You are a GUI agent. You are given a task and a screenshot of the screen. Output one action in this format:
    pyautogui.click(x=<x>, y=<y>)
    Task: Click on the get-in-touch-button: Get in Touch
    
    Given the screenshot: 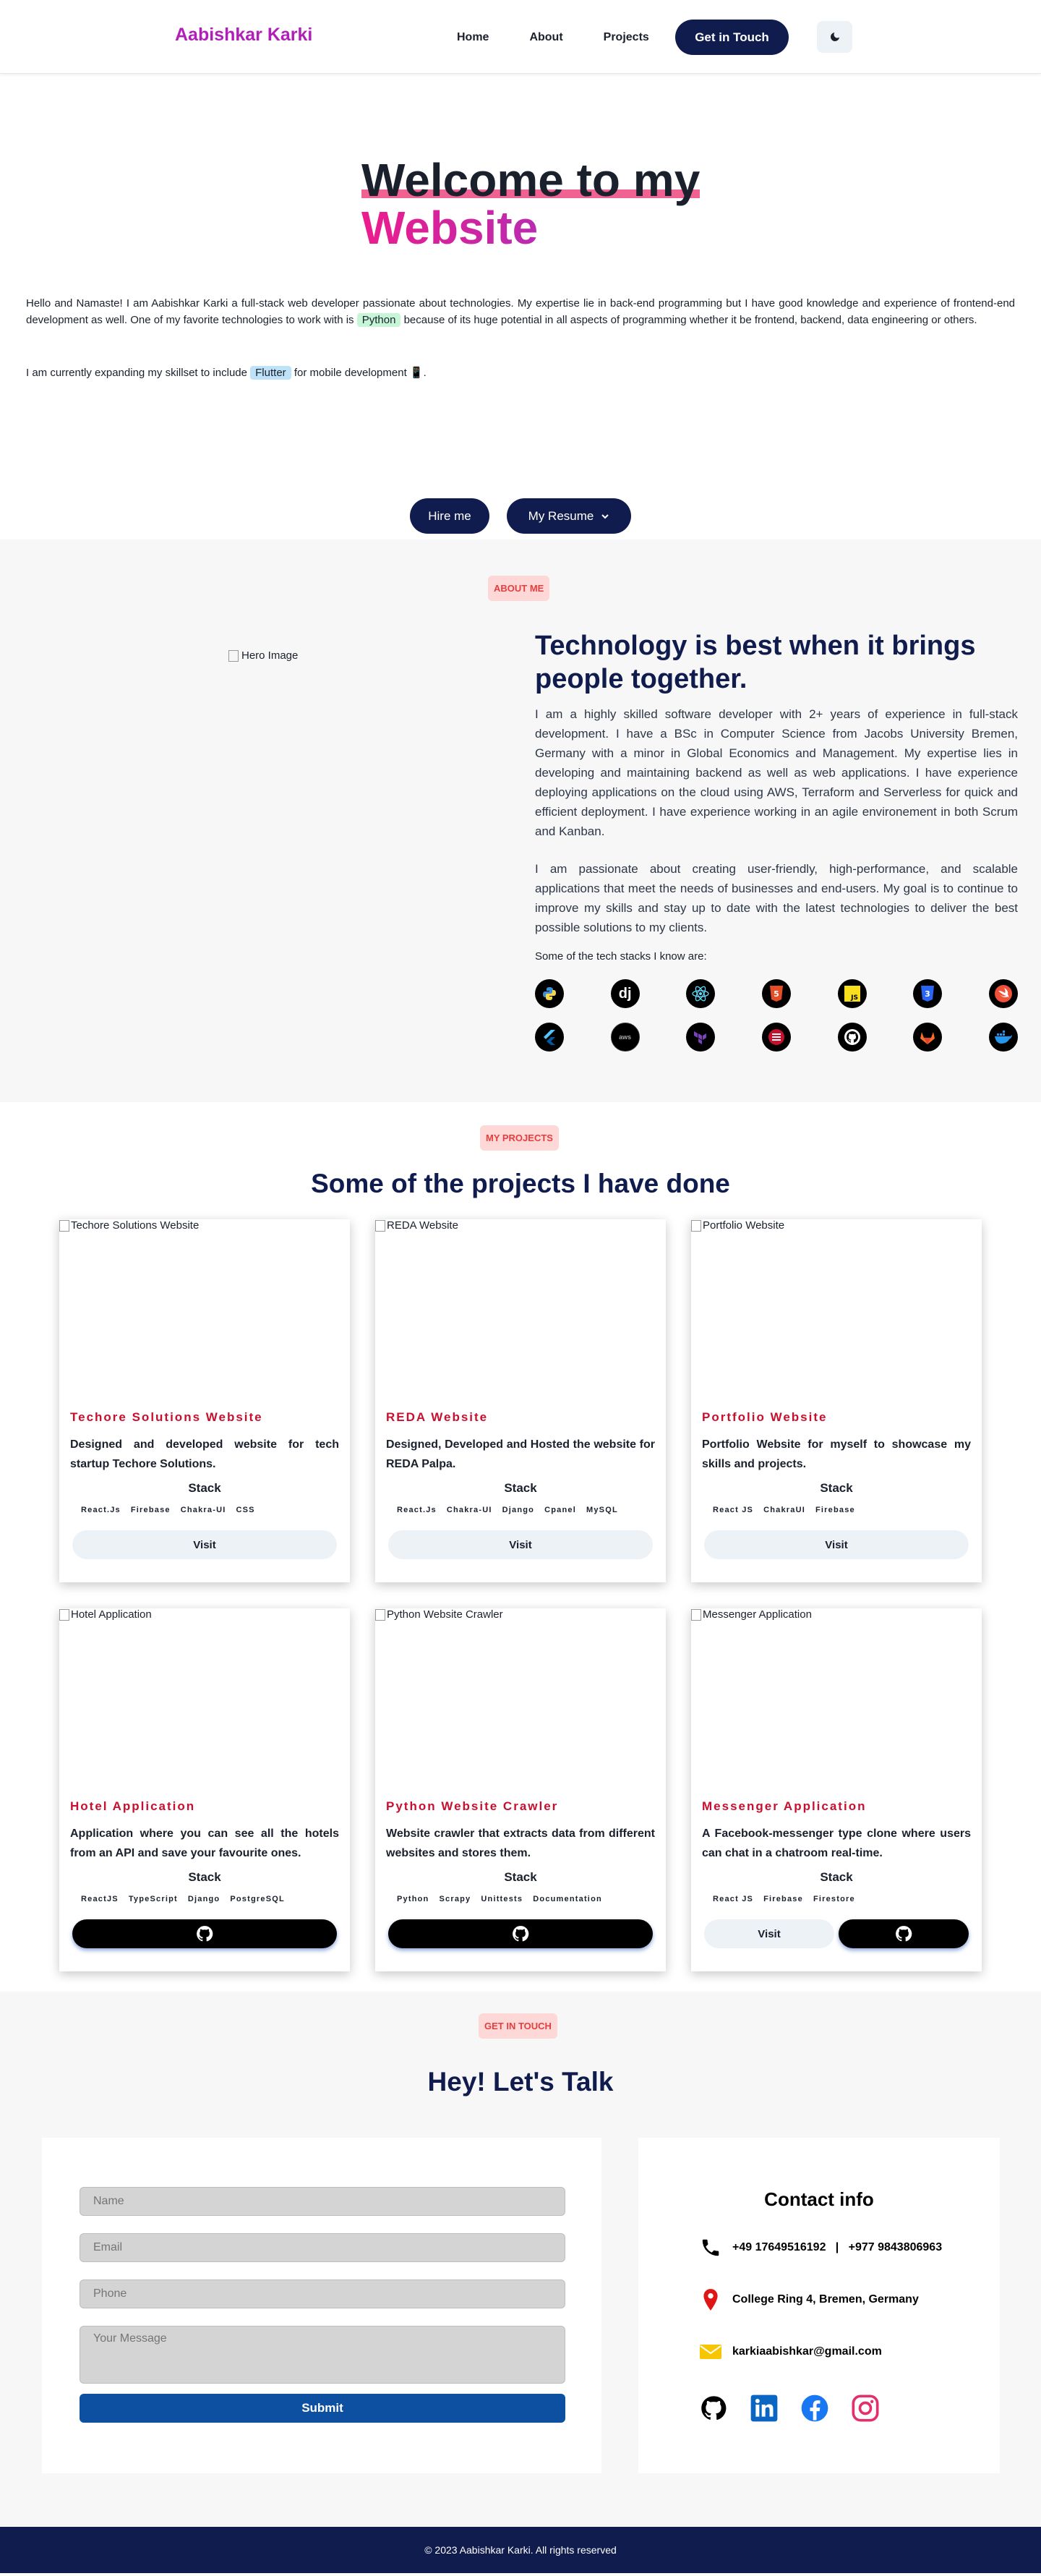 What is the action you would take?
    pyautogui.click(x=732, y=37)
    